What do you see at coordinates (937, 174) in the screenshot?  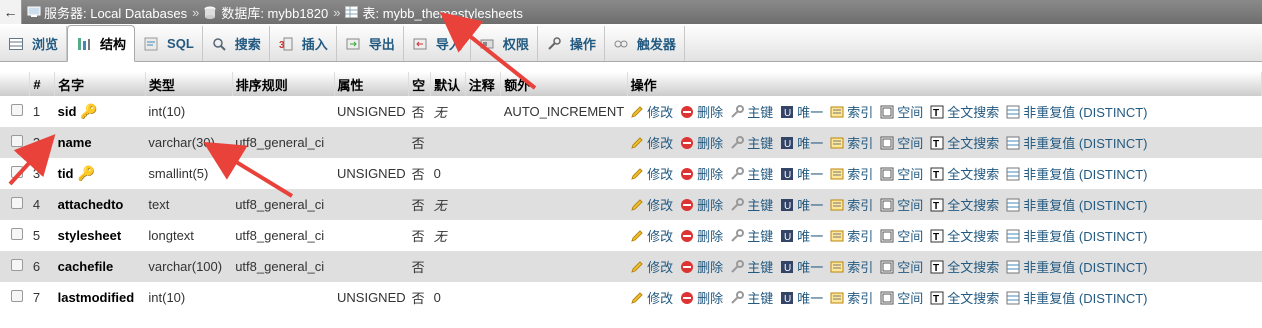 I see `fulltext-icon: T` at bounding box center [937, 174].